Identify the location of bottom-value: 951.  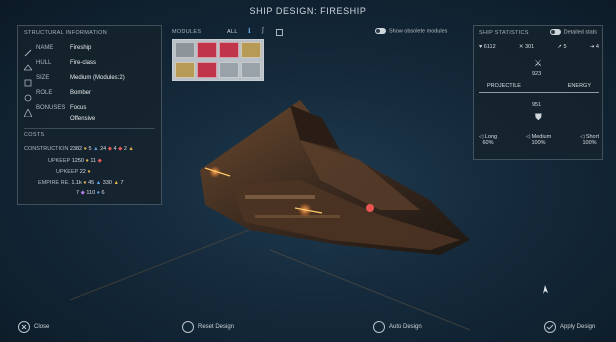
(537, 105).